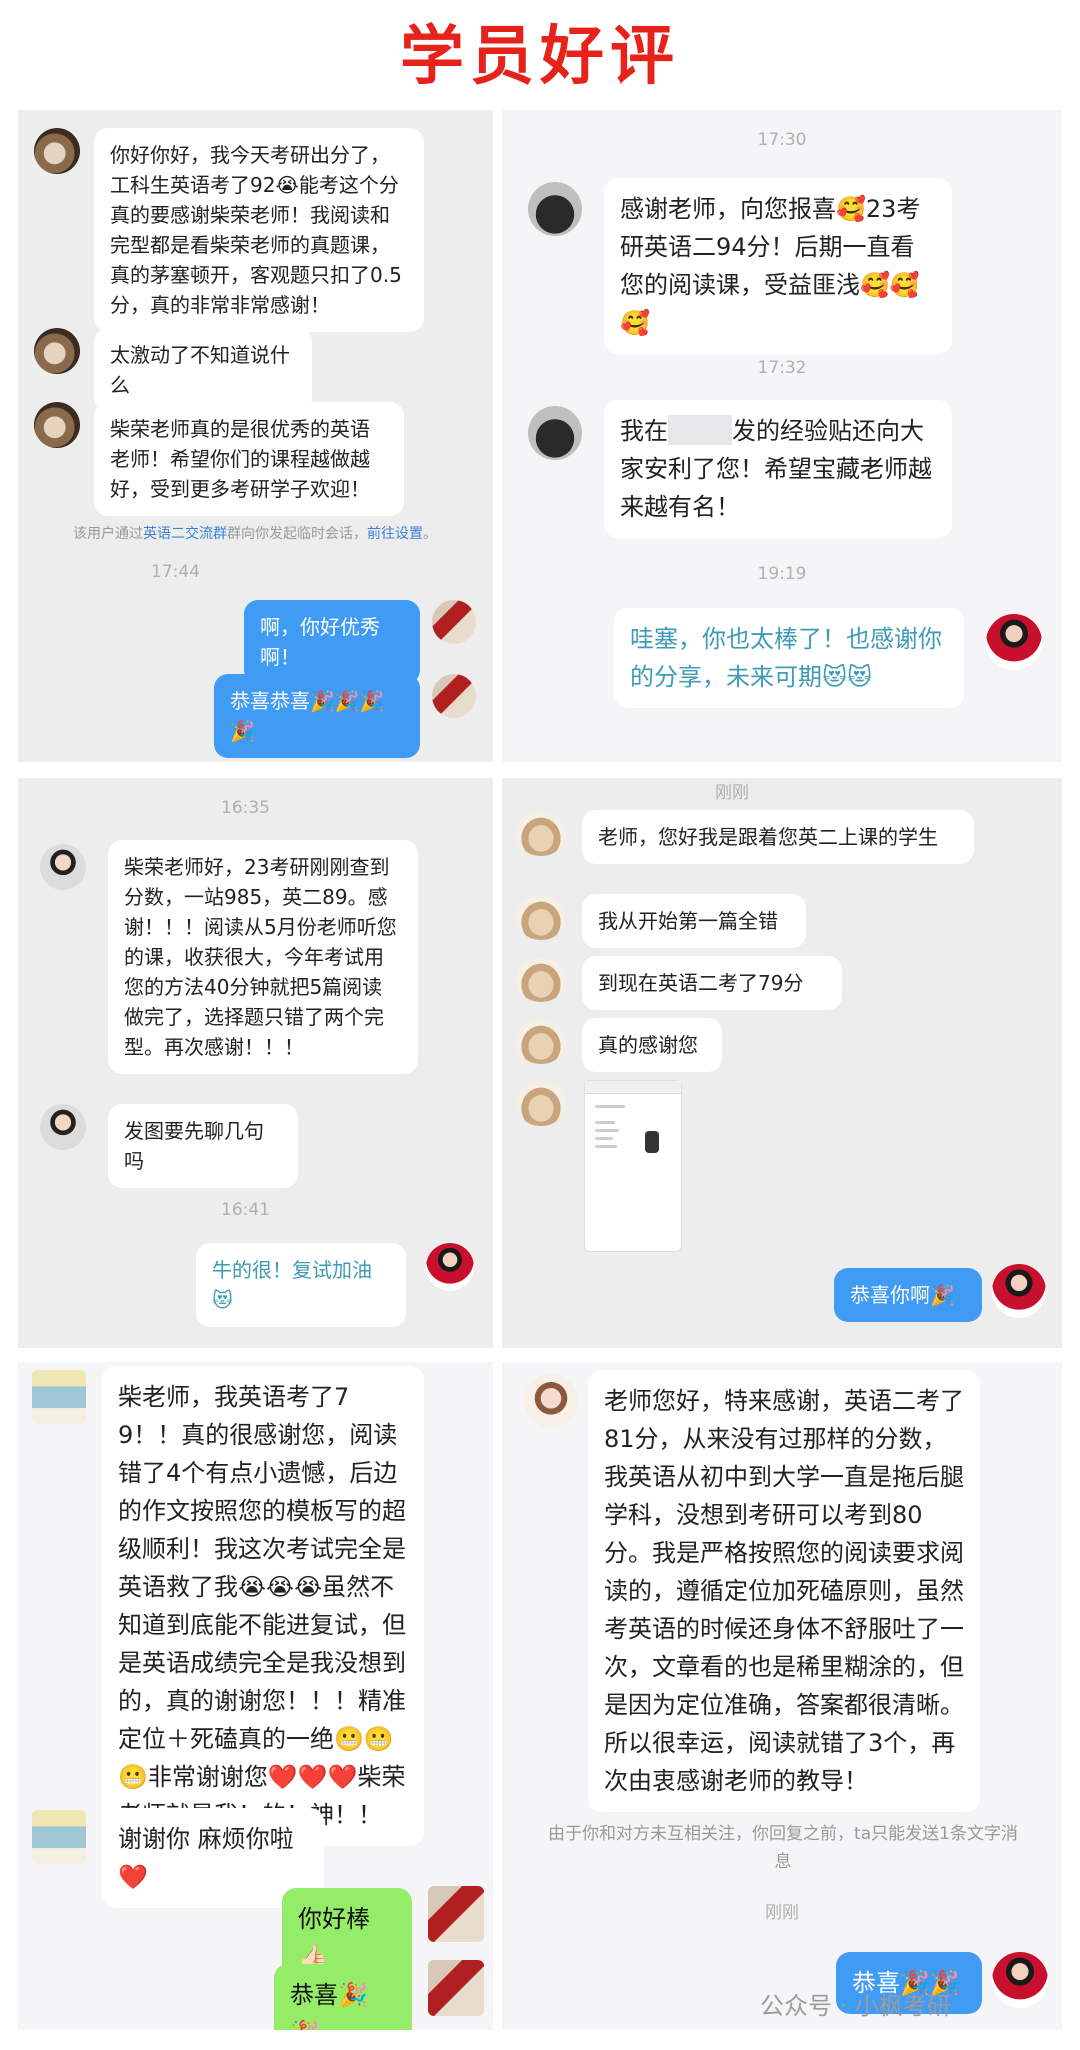  Describe the element at coordinates (782, 574) in the screenshot. I see `timestamp: 19:19` at that location.